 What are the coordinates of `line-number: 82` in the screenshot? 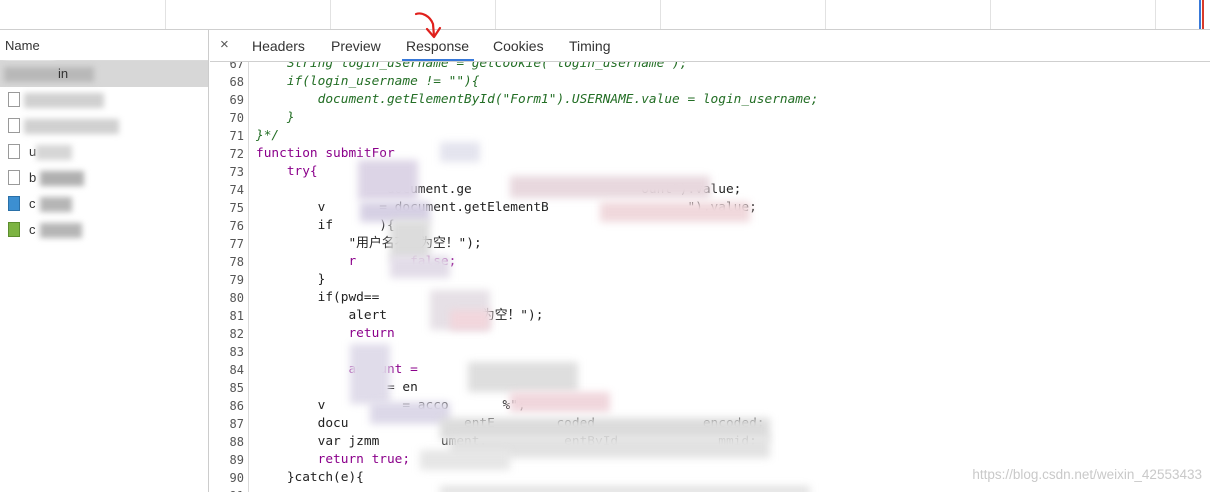 It's located at (236, 334).